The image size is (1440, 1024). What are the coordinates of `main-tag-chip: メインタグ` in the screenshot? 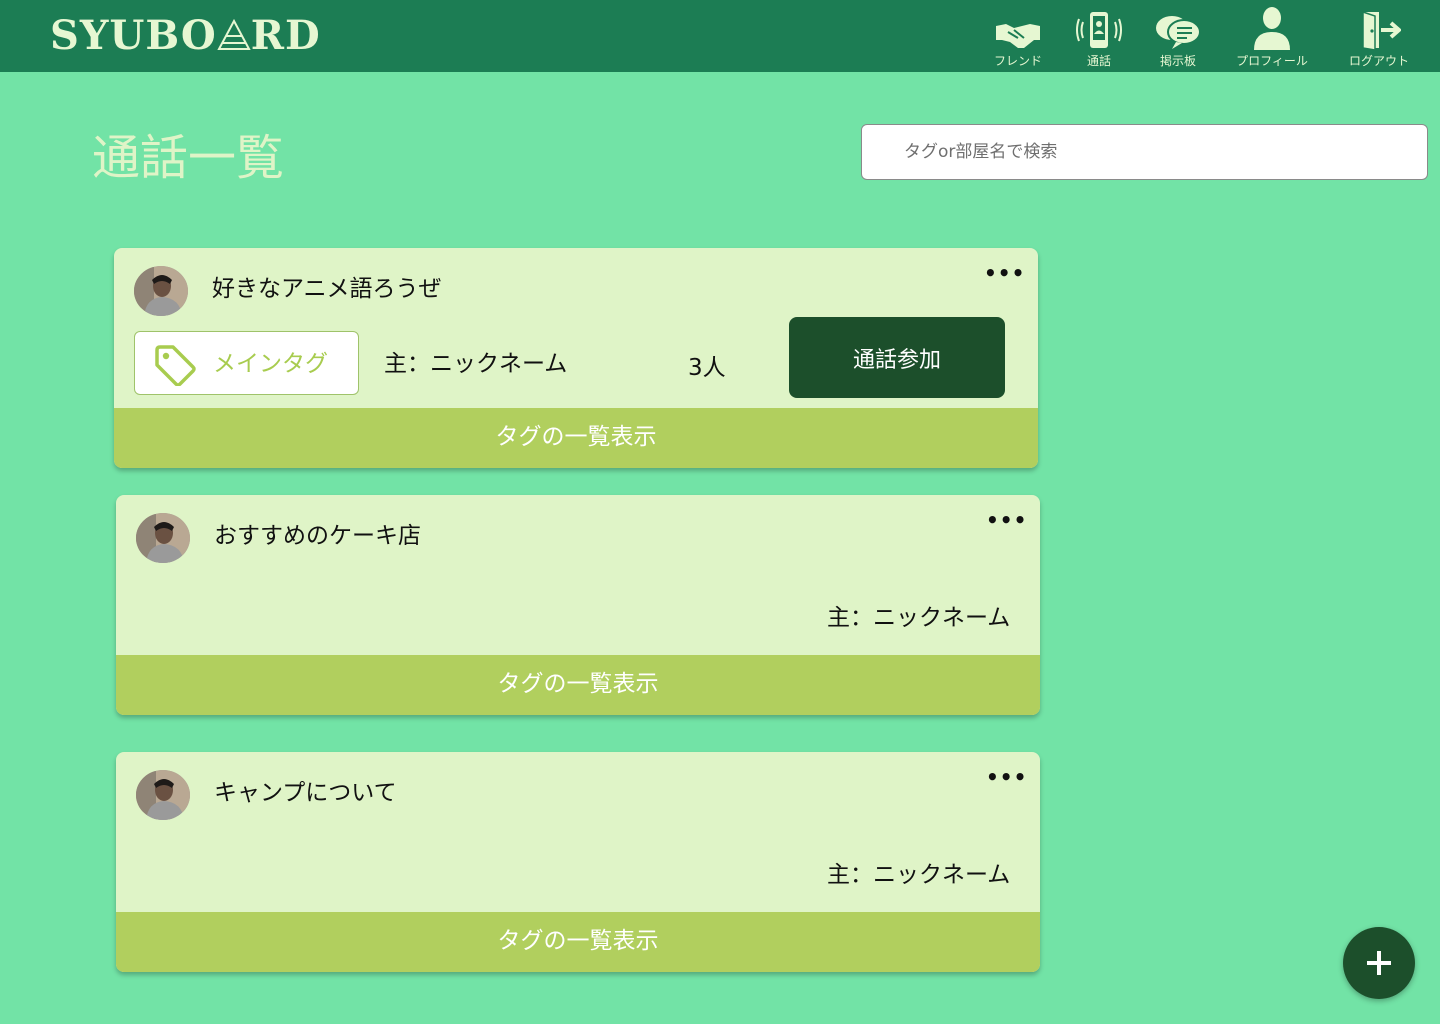 It's located at (246, 363).